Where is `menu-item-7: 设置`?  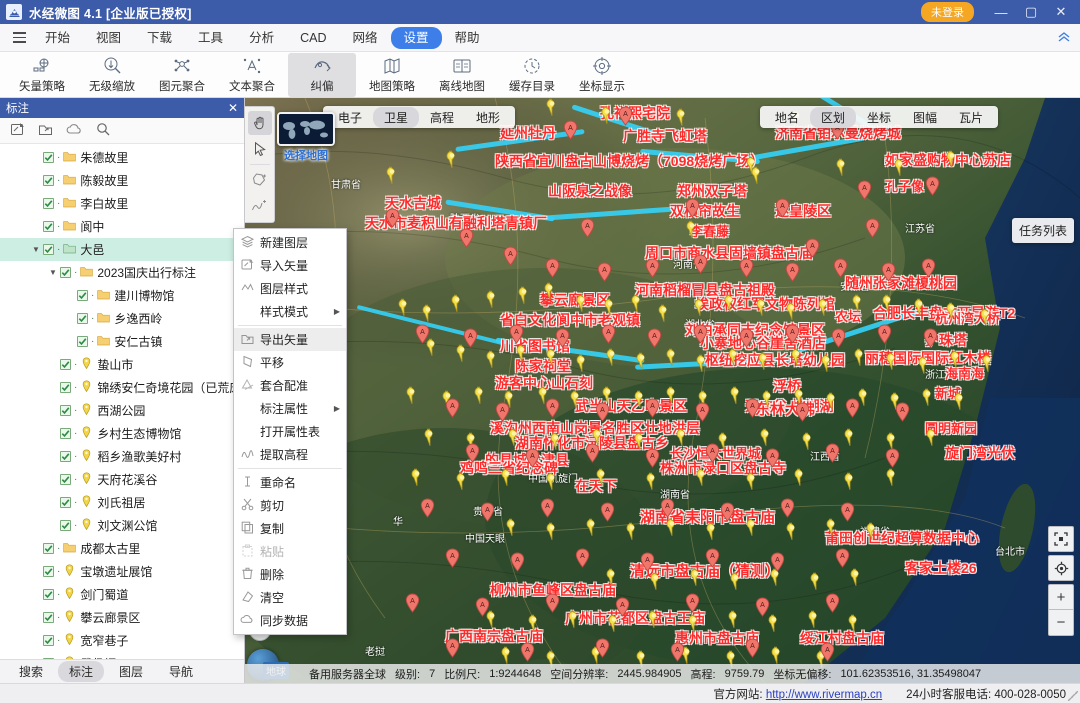
menu-item-7: 设置 is located at coordinates (416, 37).